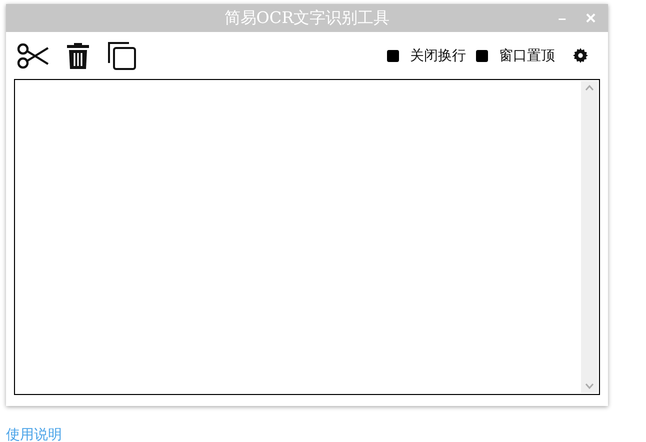  Describe the element at coordinates (34, 433) in the screenshot. I see `help-link: 使用说明` at that location.